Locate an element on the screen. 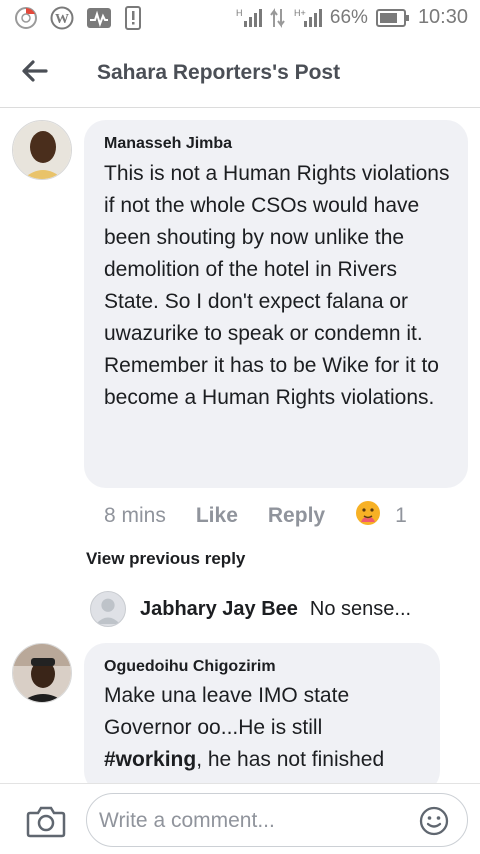 The width and height of the screenshot is (480, 854). signal-h-icon: H is located at coordinates (249, 18).